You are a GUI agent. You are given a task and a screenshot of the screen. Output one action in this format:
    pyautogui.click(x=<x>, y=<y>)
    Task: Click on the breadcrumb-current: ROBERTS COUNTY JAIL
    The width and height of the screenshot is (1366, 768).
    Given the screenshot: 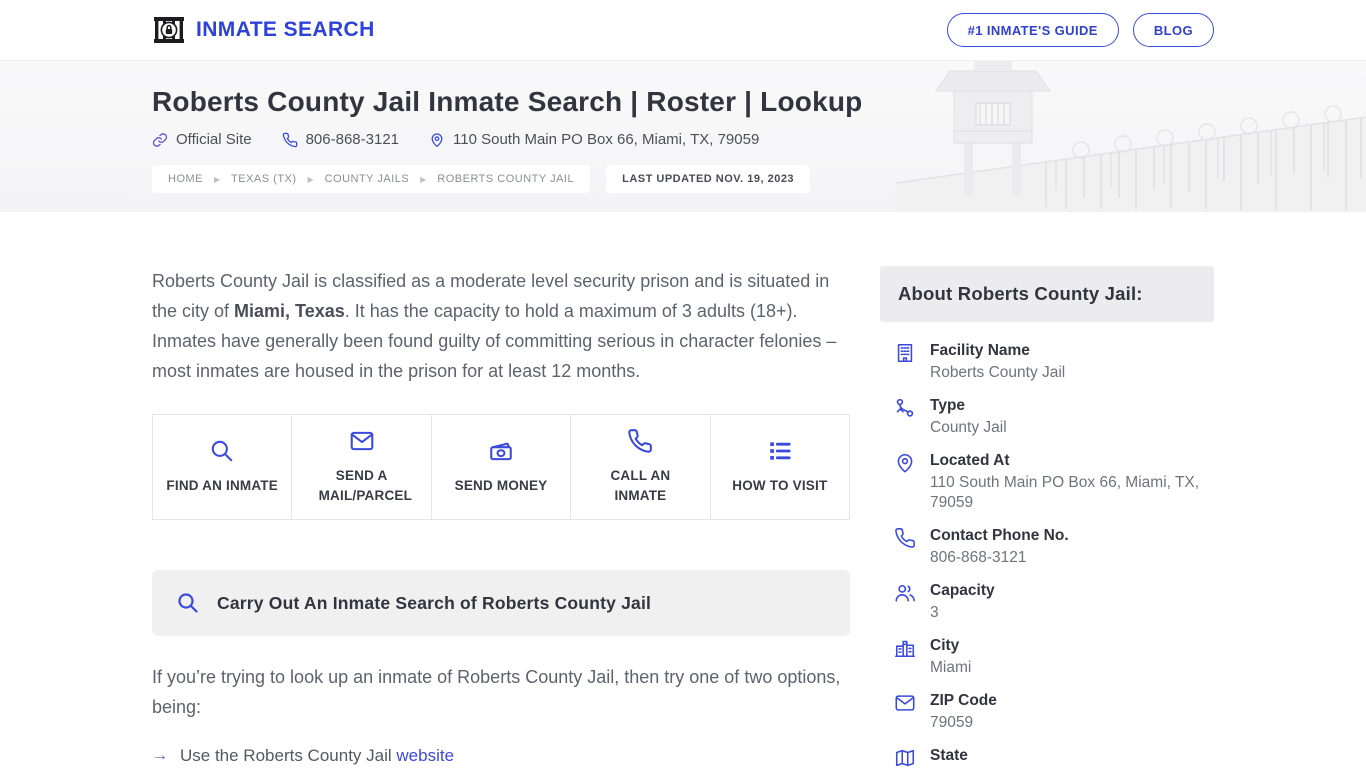 What is the action you would take?
    pyautogui.click(x=506, y=179)
    